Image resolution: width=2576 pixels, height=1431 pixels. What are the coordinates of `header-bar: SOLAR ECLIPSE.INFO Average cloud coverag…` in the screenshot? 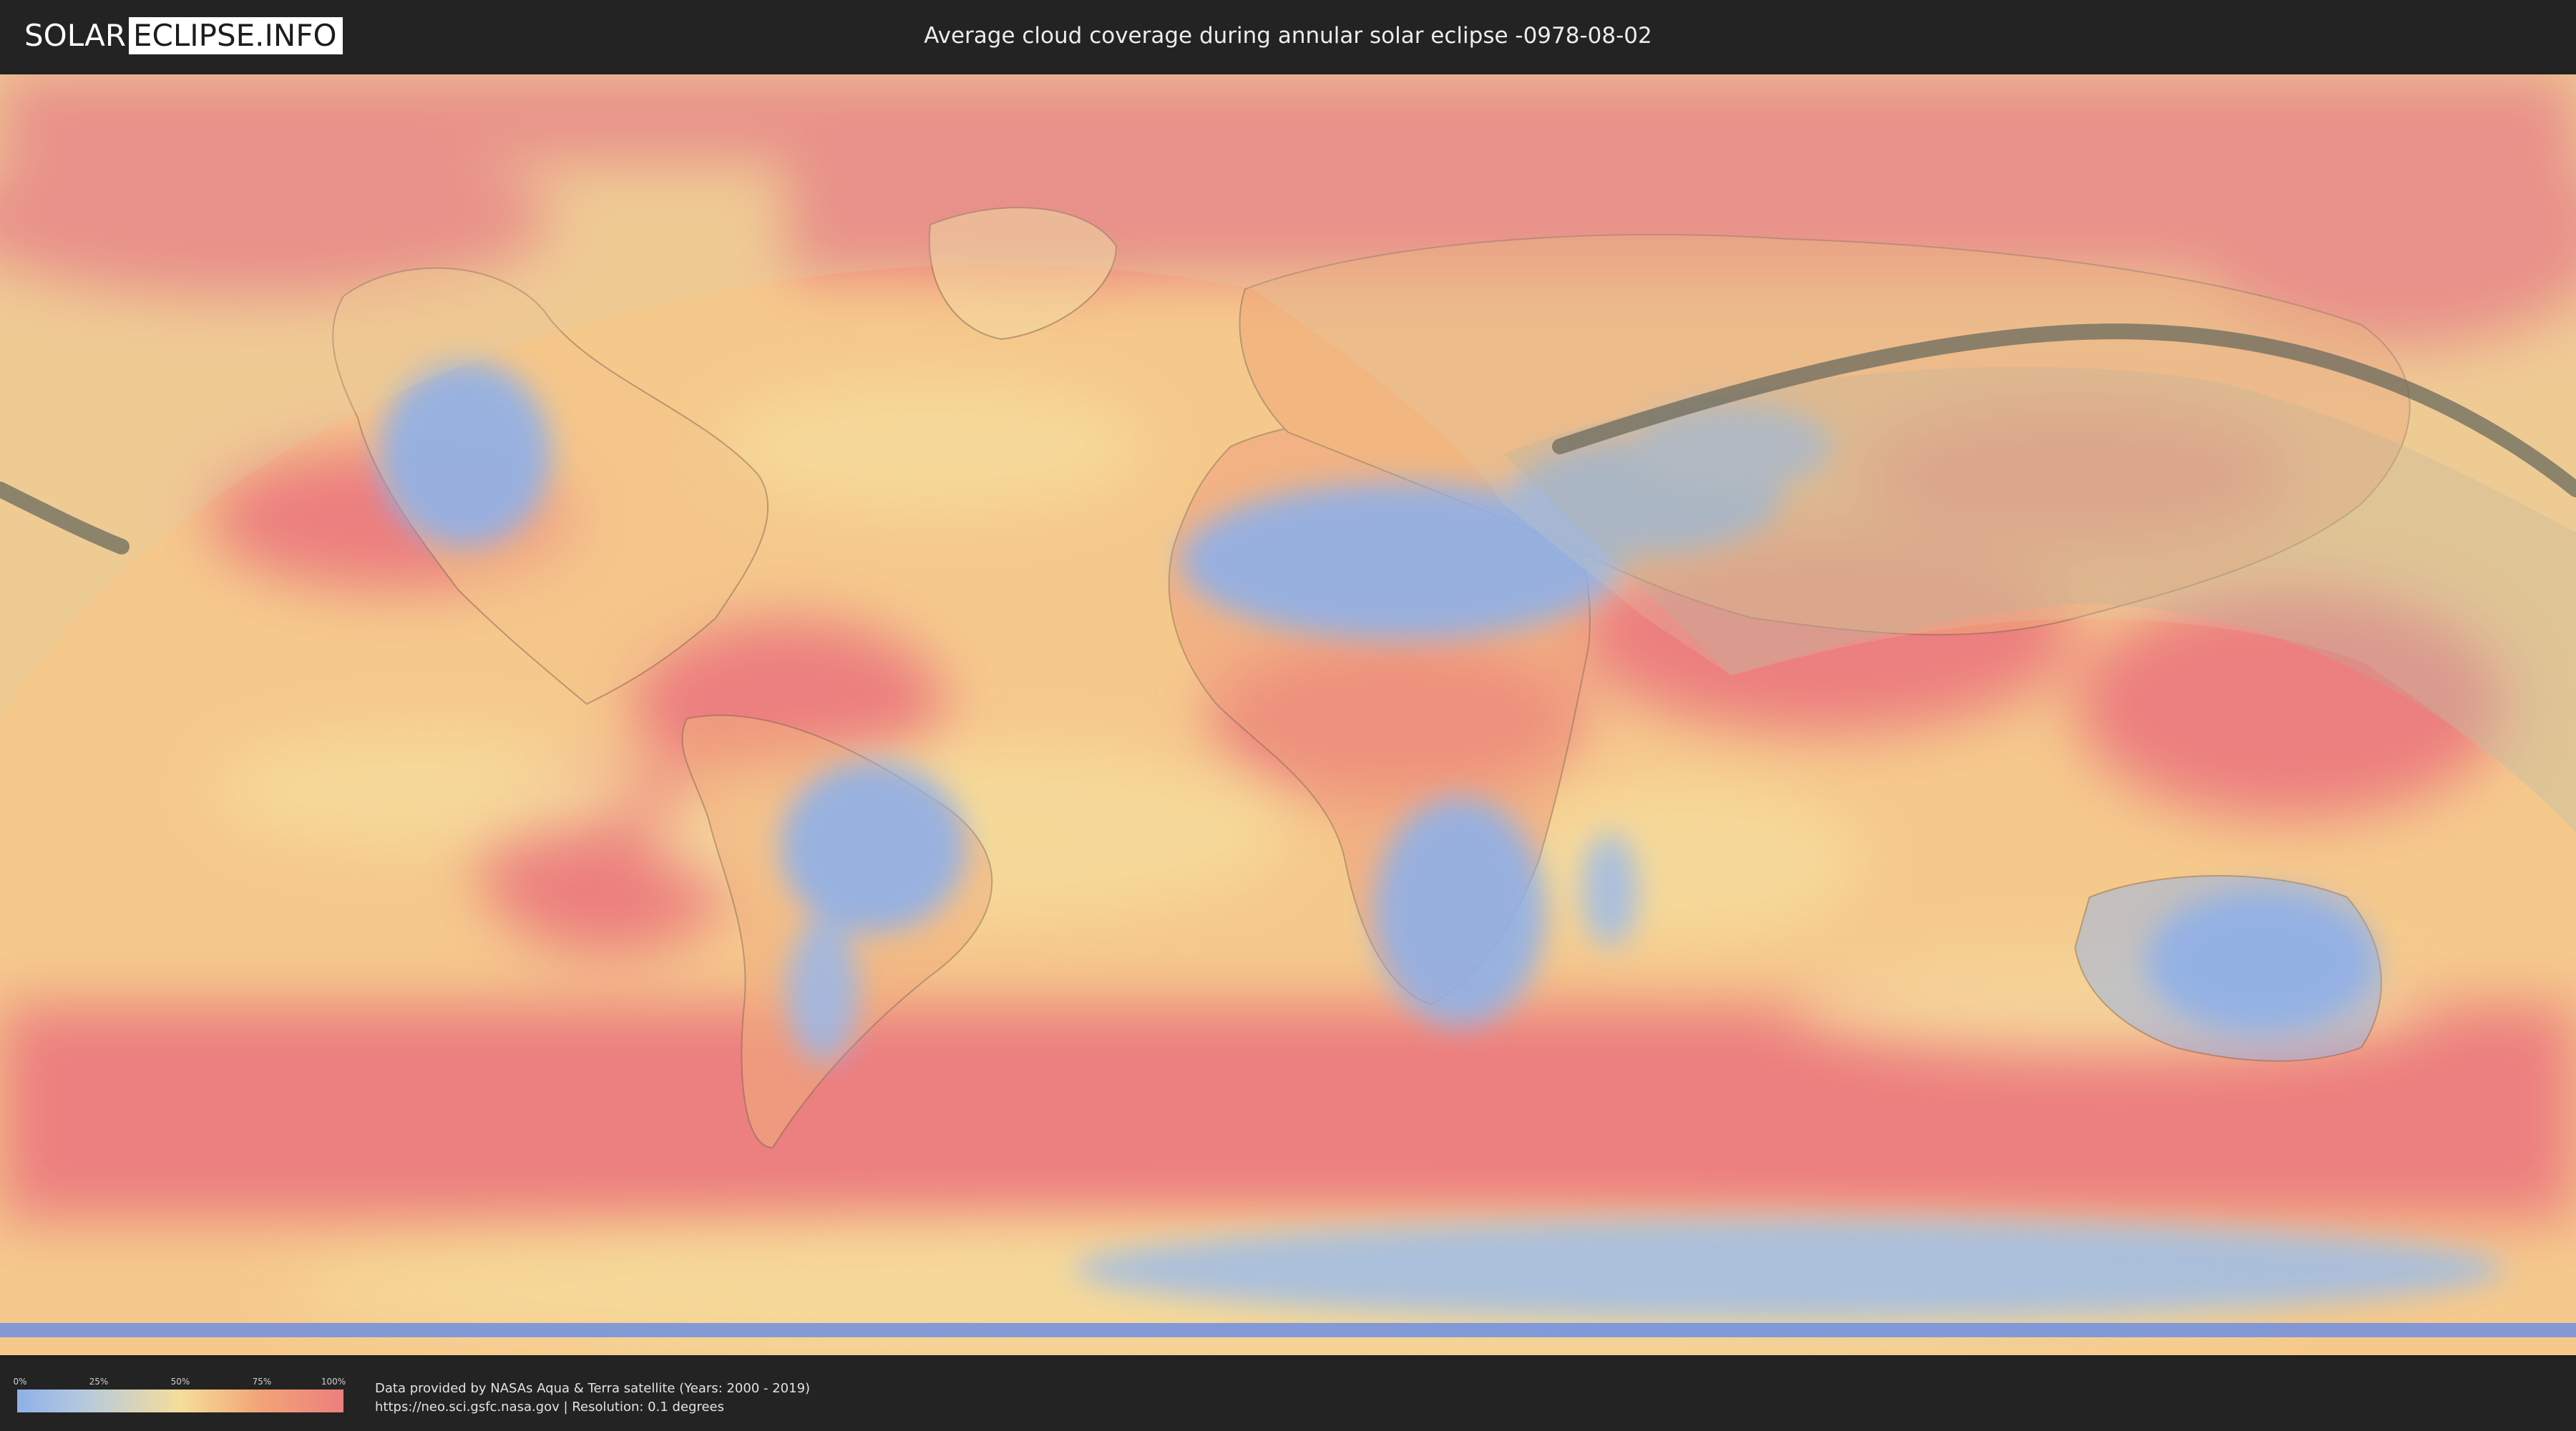 It's located at (1288, 36).